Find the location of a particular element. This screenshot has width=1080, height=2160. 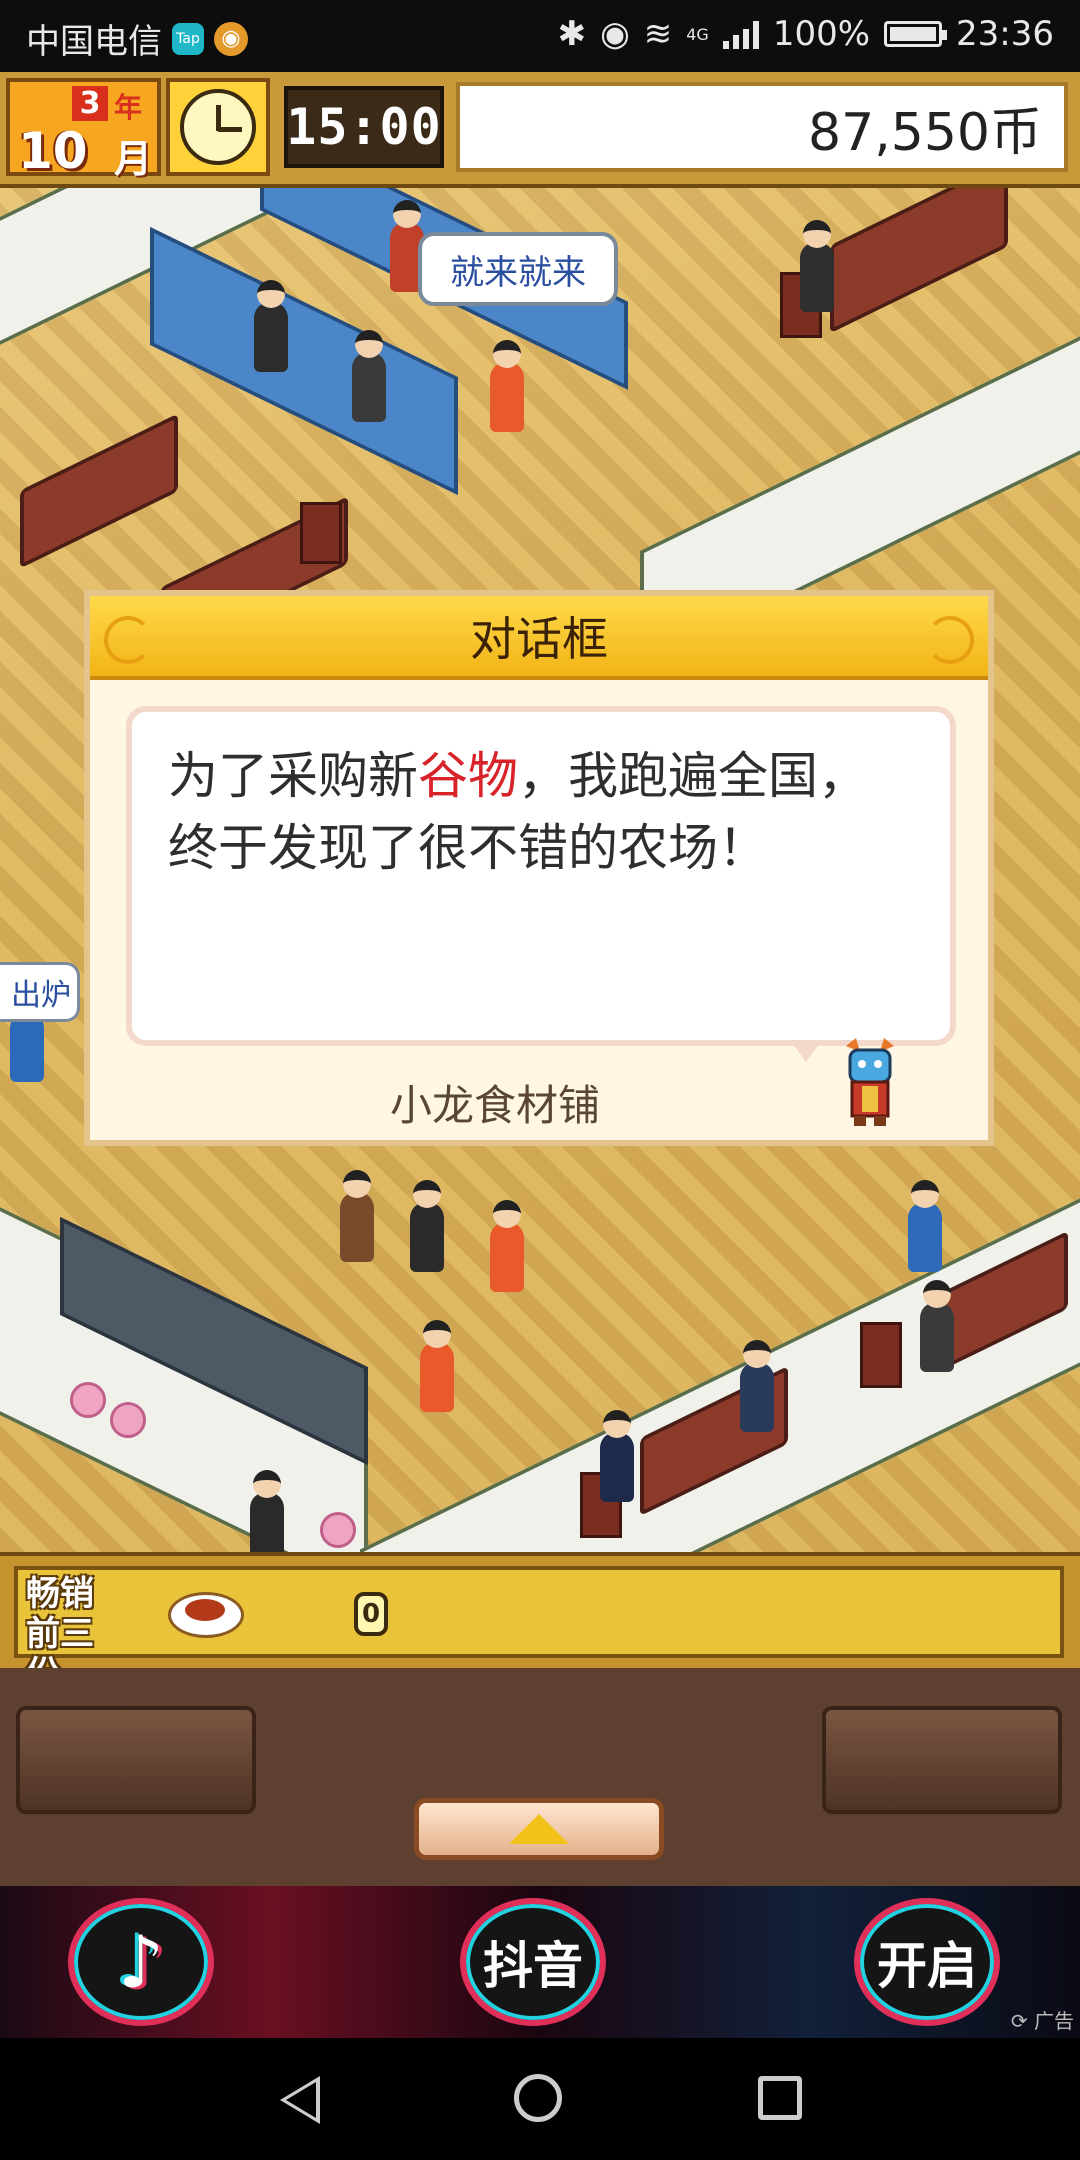

home-icon is located at coordinates (538, 2098).